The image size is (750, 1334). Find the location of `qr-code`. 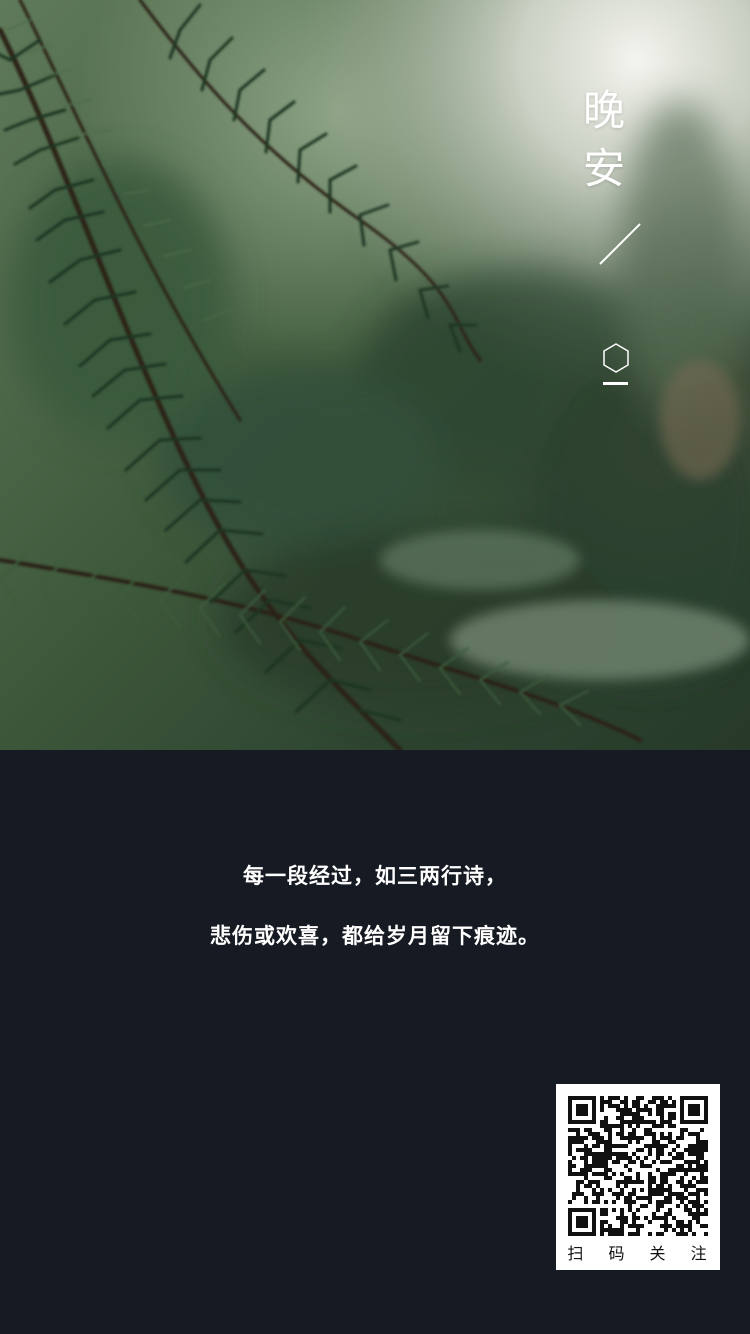

qr-code is located at coordinates (638, 1166).